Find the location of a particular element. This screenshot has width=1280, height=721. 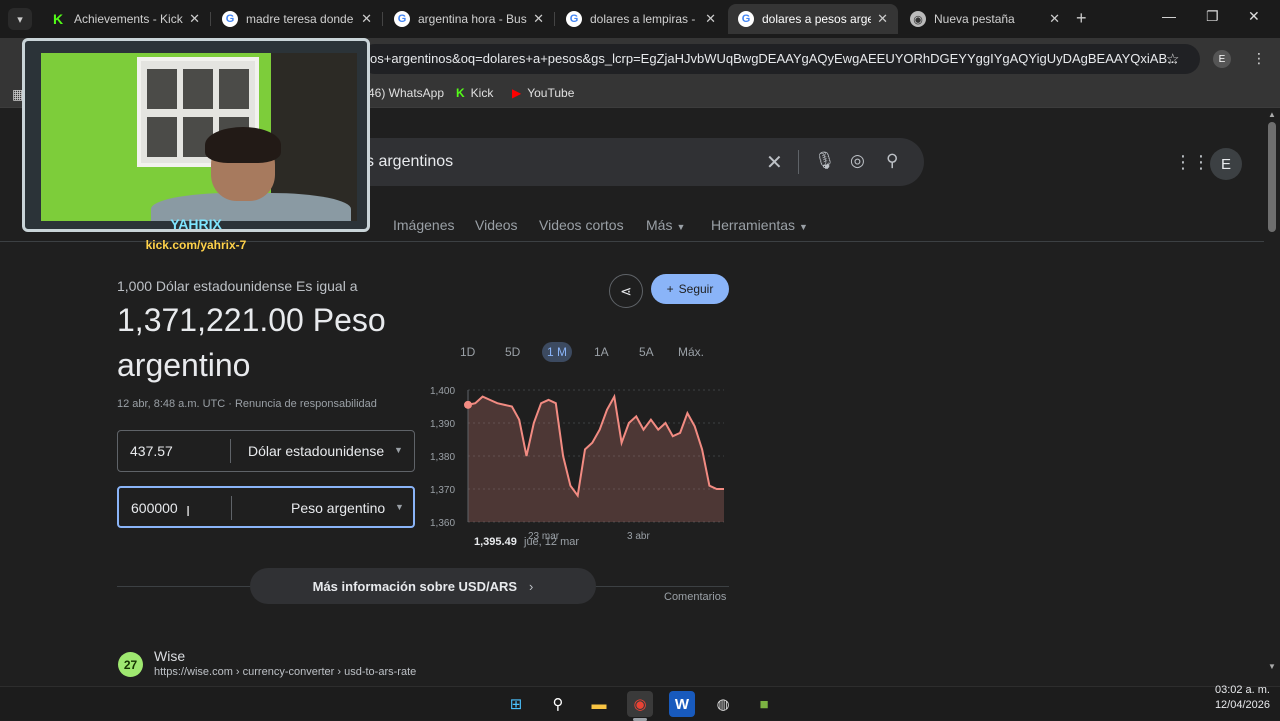

chrome-icon: ◉ is located at coordinates (640, 704).